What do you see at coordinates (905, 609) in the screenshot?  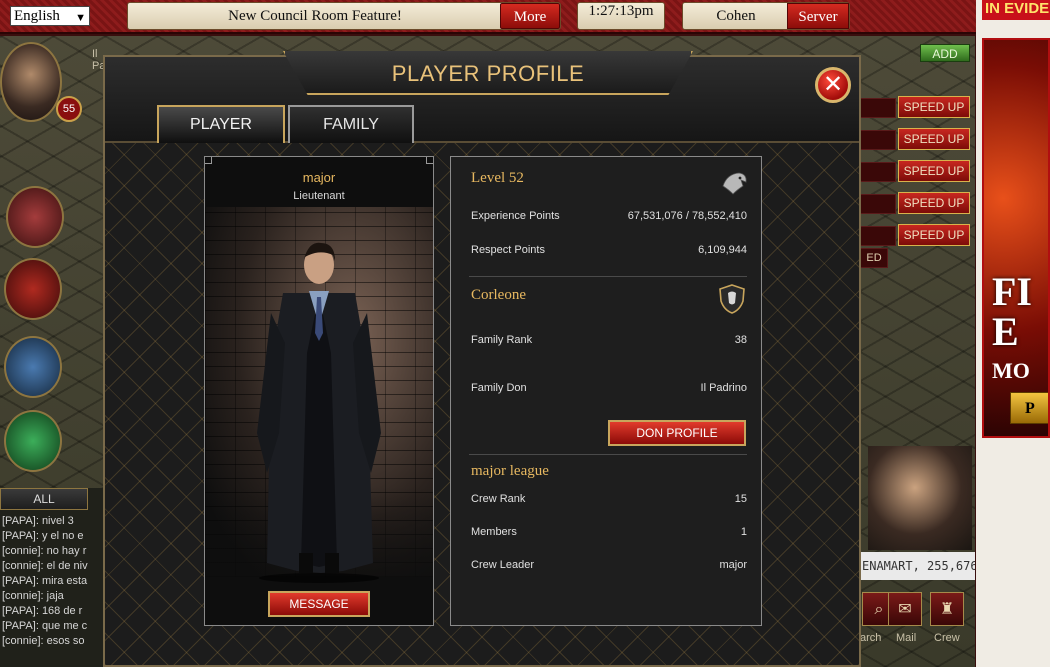 I see `mail-icon: ✉` at bounding box center [905, 609].